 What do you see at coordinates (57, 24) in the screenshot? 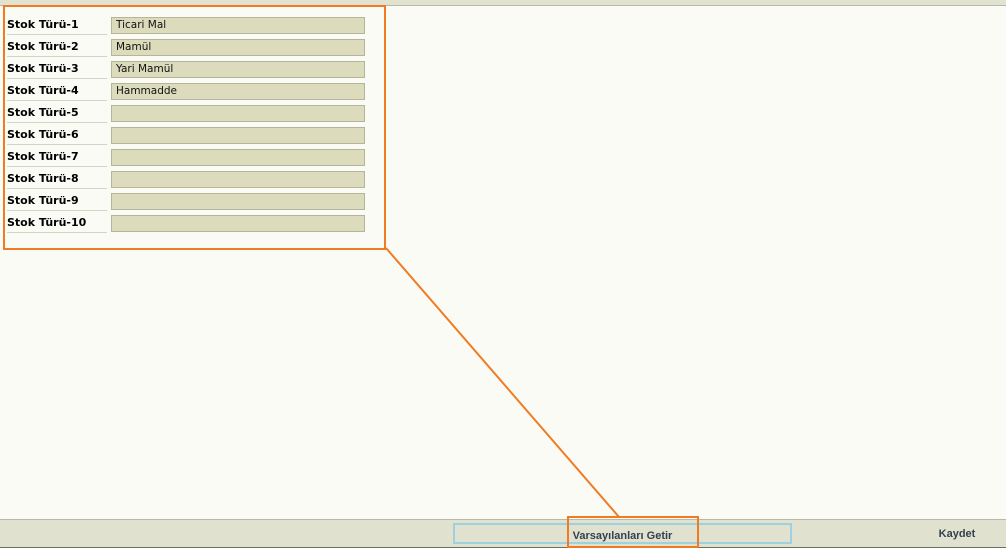
I see `stock-type-label-1: Stok Türü-1` at bounding box center [57, 24].